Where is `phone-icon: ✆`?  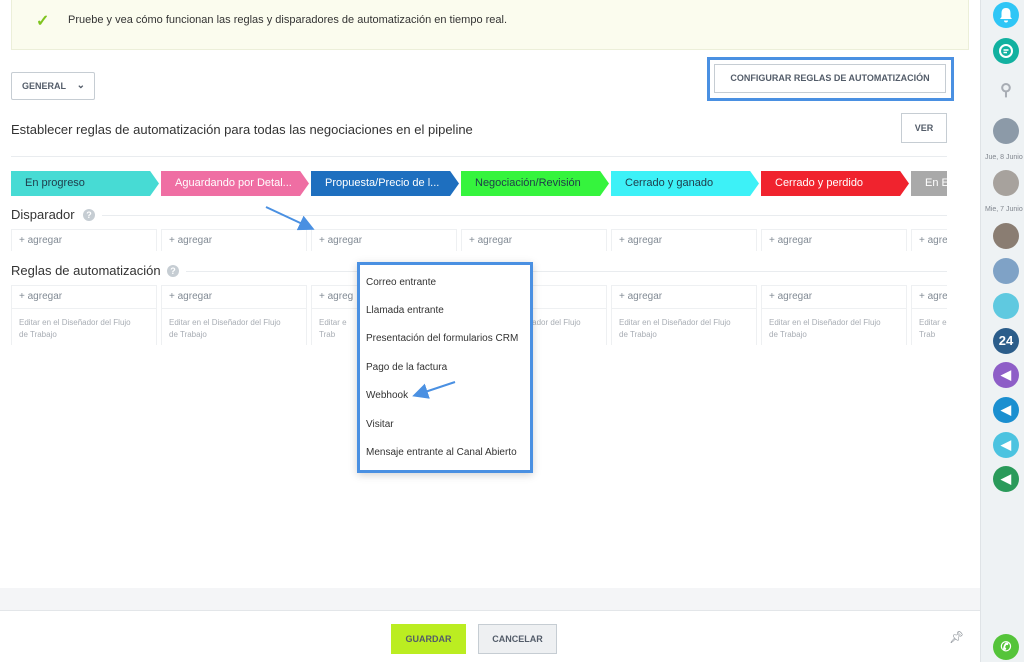
phone-icon: ✆ is located at coordinates (1006, 647).